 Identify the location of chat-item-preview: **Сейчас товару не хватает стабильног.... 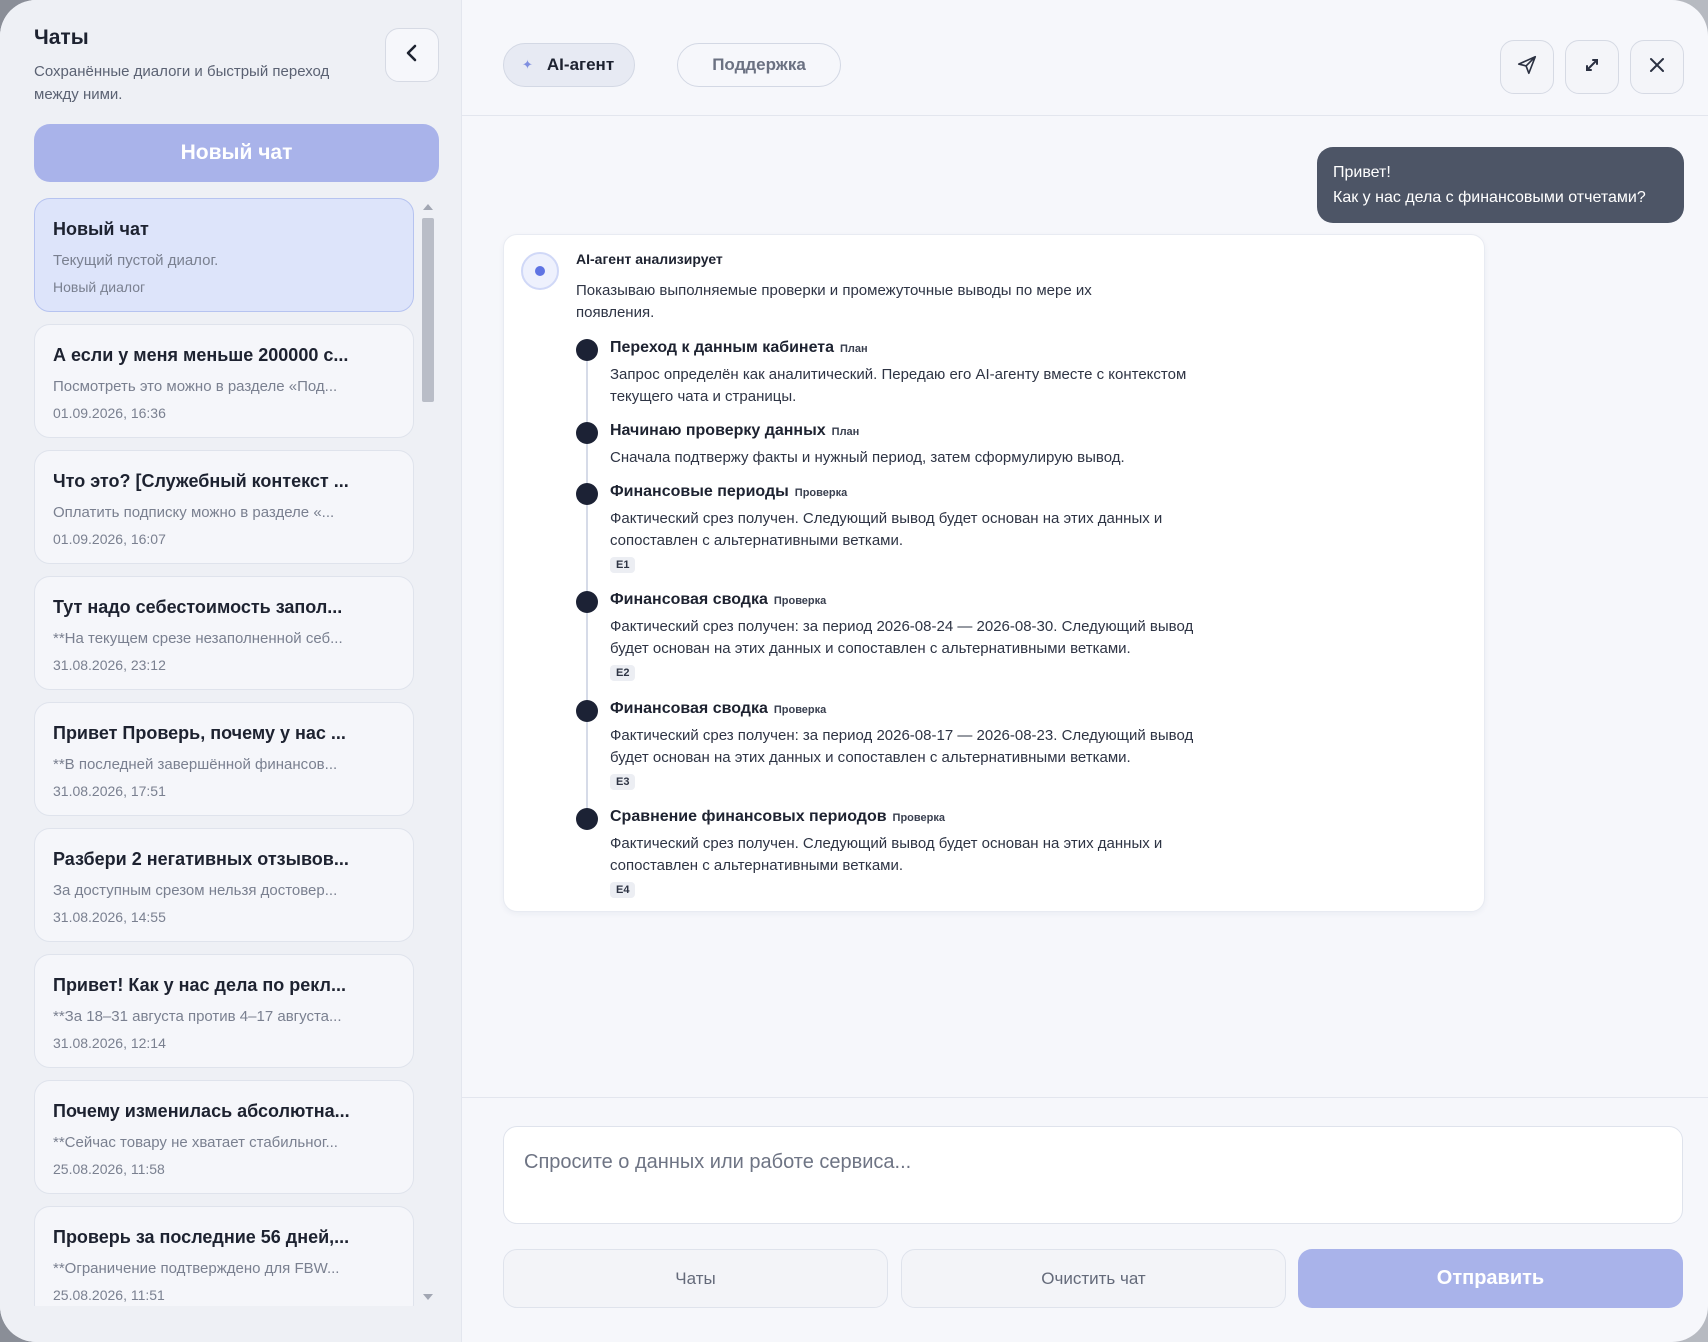
(195, 1142).